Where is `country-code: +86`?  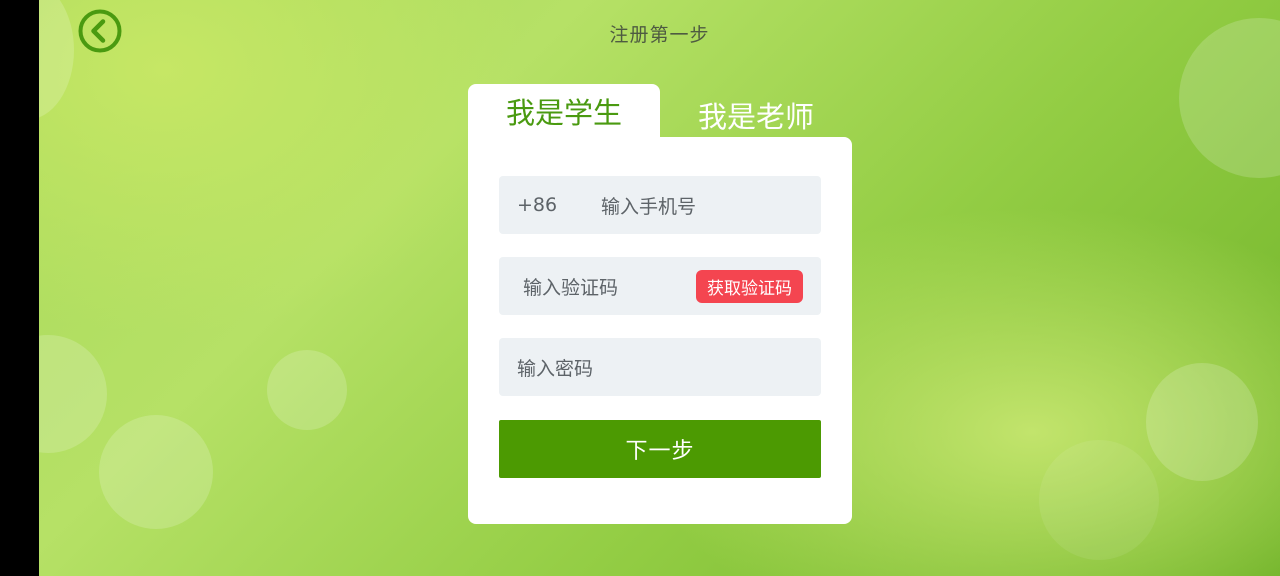
country-code: +86 is located at coordinates (559, 205).